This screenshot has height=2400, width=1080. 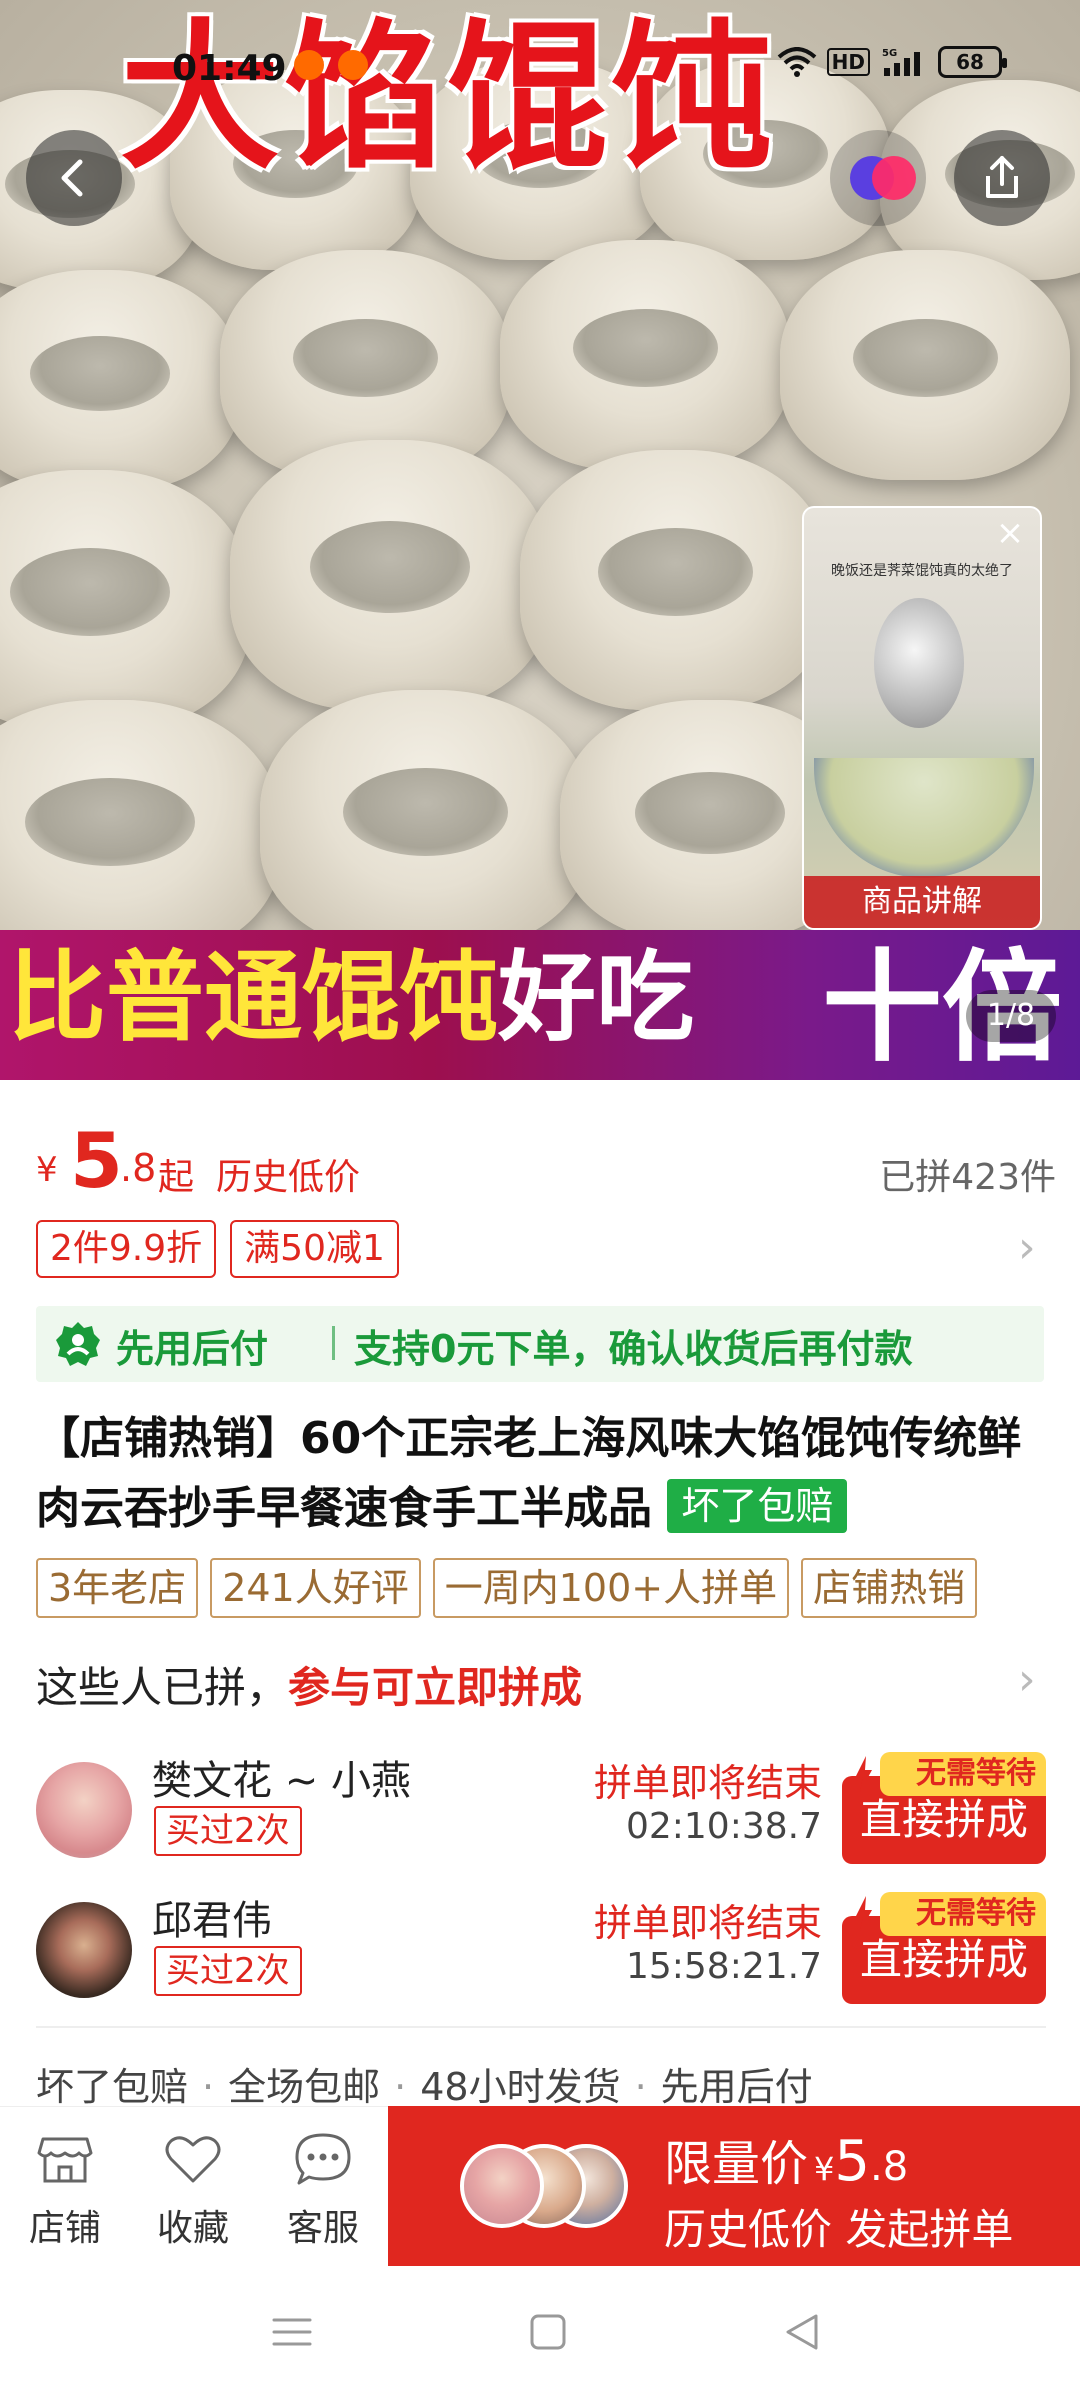 I want to click on start-group-buy-button: 限量价 ¥5.8 历史低价 发起拼单, so click(x=734, y=2186).